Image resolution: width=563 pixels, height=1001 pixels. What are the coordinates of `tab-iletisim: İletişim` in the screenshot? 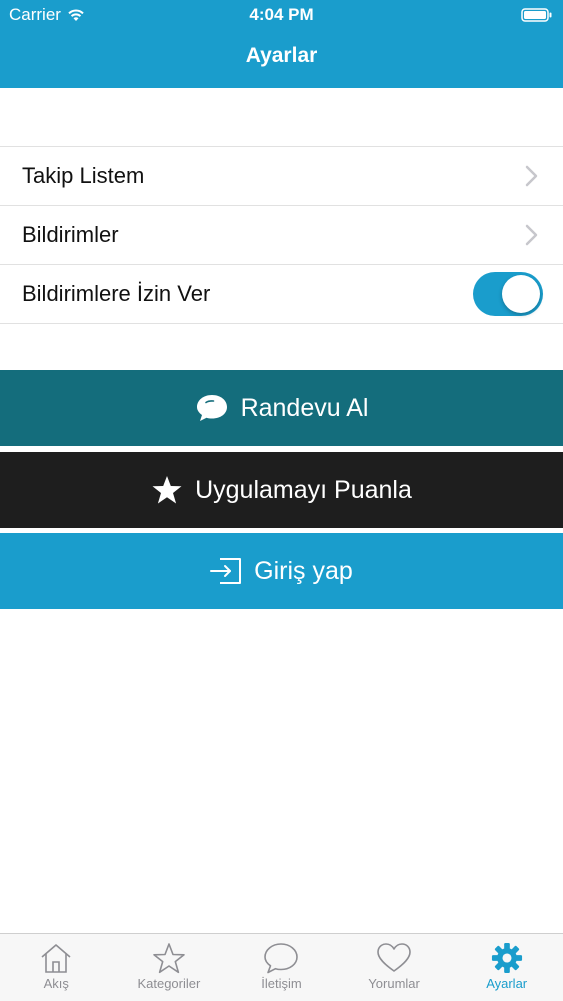 It's located at (281, 967).